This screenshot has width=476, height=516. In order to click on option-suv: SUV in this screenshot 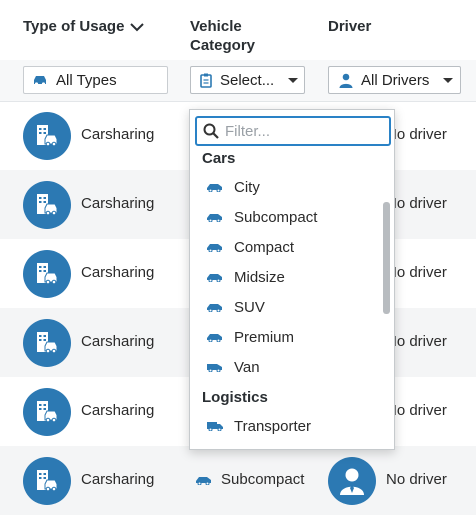, I will do `click(235, 307)`.